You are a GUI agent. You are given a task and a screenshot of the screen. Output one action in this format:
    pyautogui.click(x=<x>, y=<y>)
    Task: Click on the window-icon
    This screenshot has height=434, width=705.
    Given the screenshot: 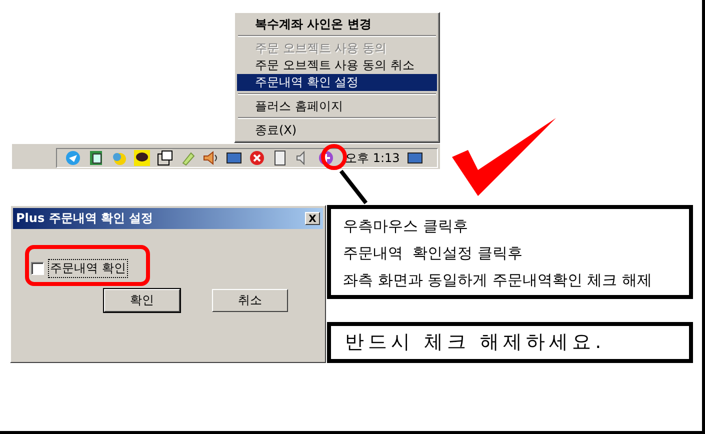 What is the action you would take?
    pyautogui.click(x=165, y=158)
    